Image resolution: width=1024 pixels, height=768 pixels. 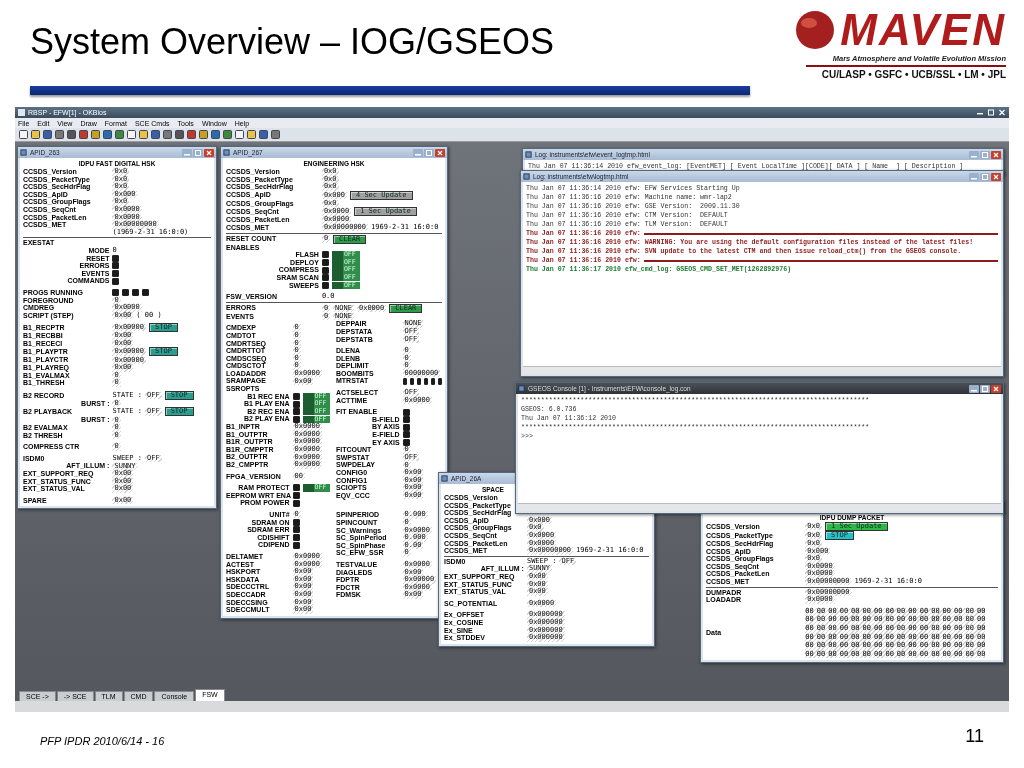 What do you see at coordinates (974, 388) in the screenshot?
I see `minimize-icon` at bounding box center [974, 388].